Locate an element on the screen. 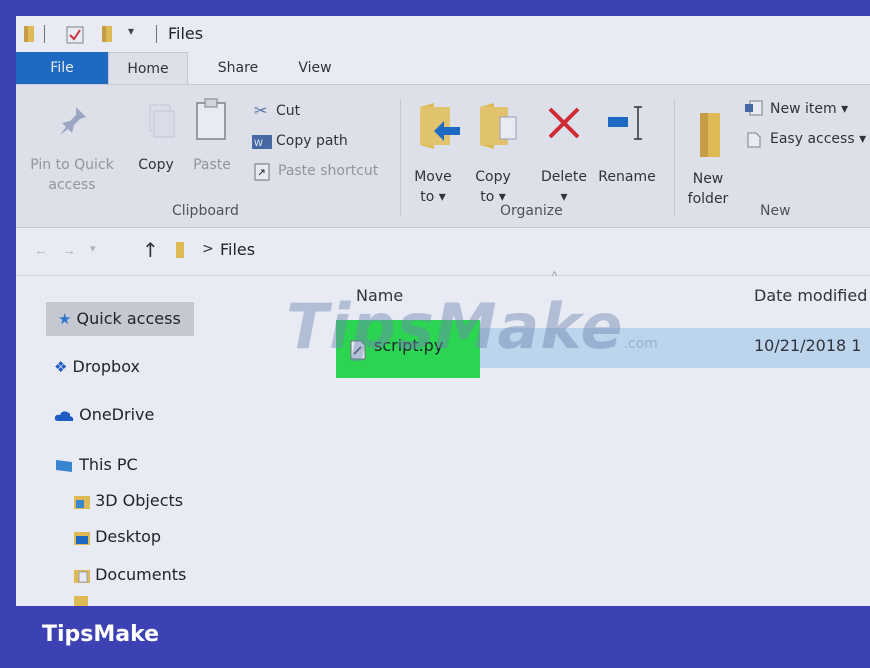 This screenshot has height=668, width=870. file-name: script.py is located at coordinates (408, 345).